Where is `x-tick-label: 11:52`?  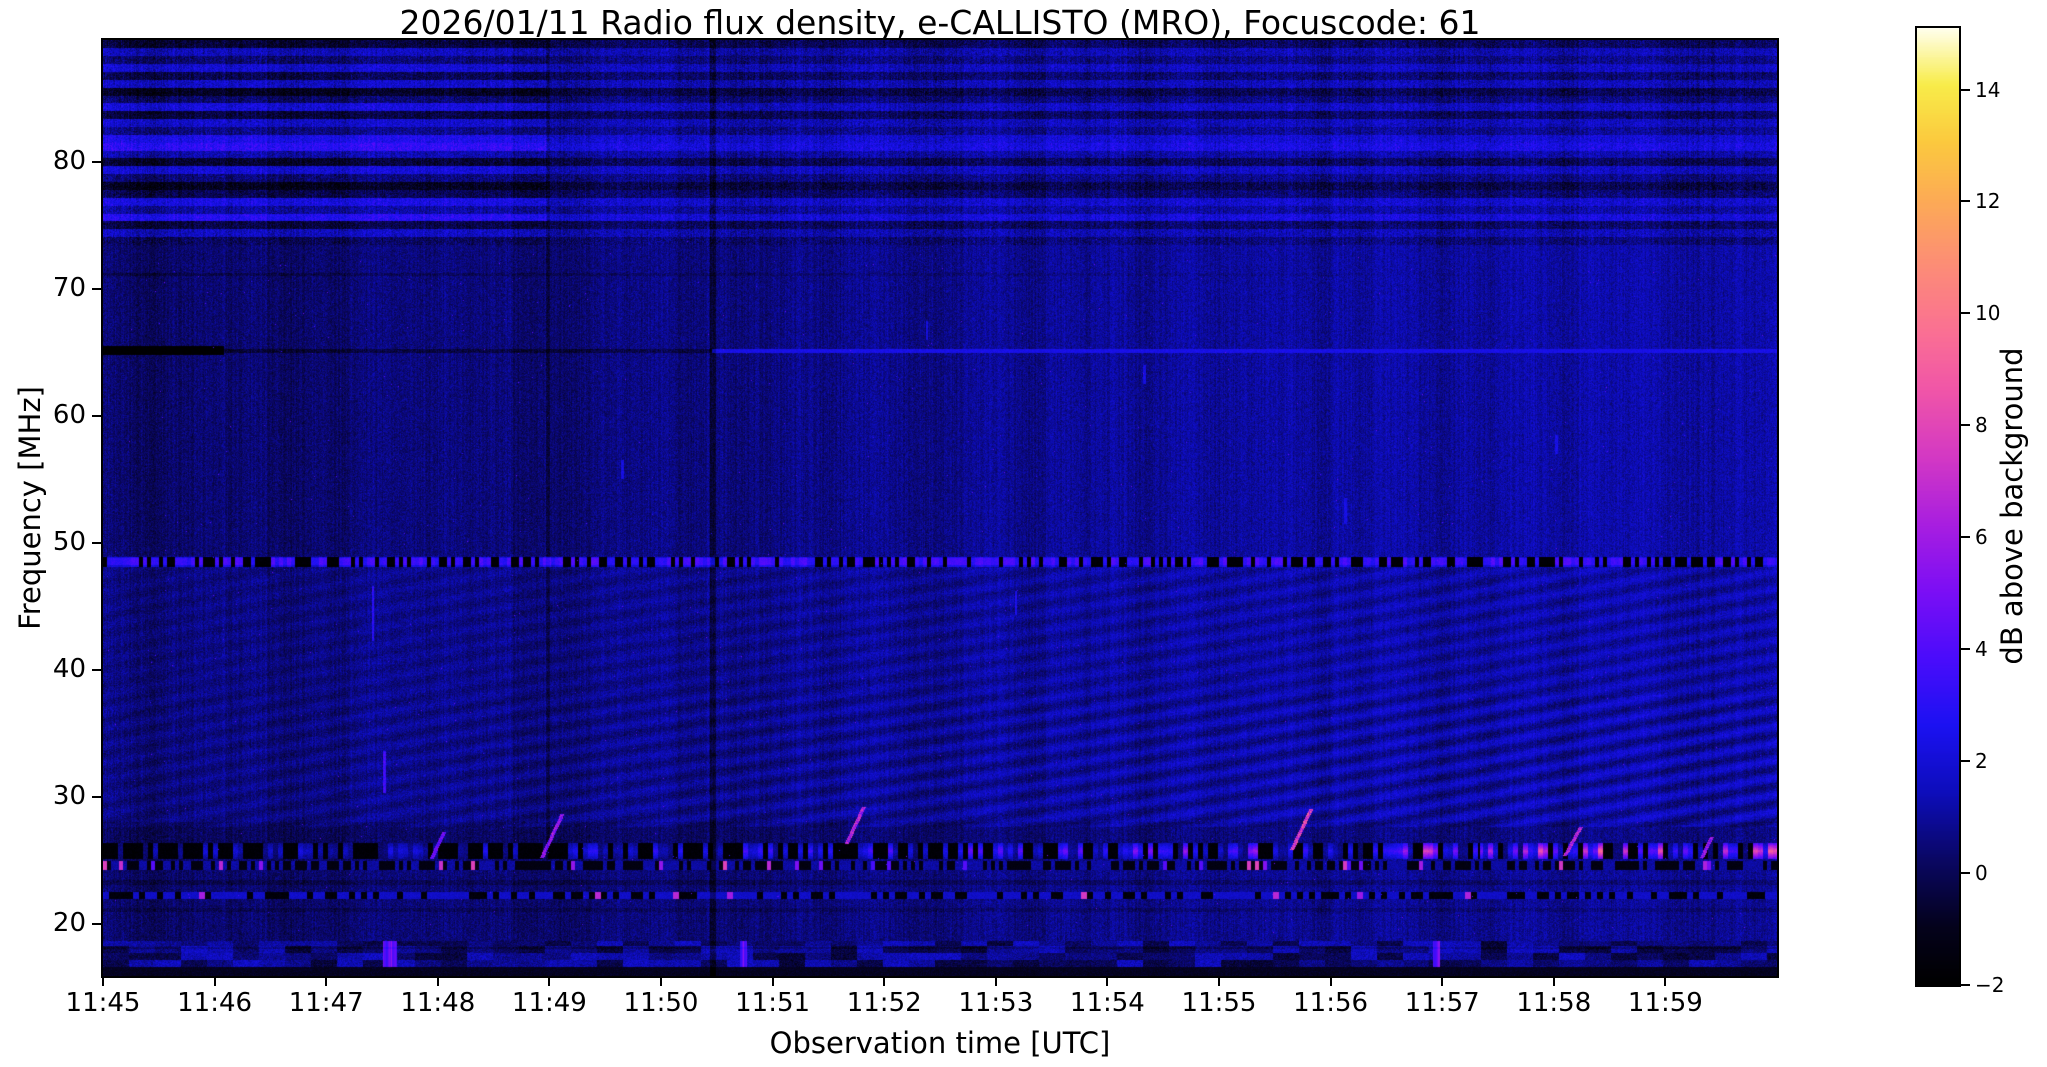 x-tick-label: 11:52 is located at coordinates (884, 1003).